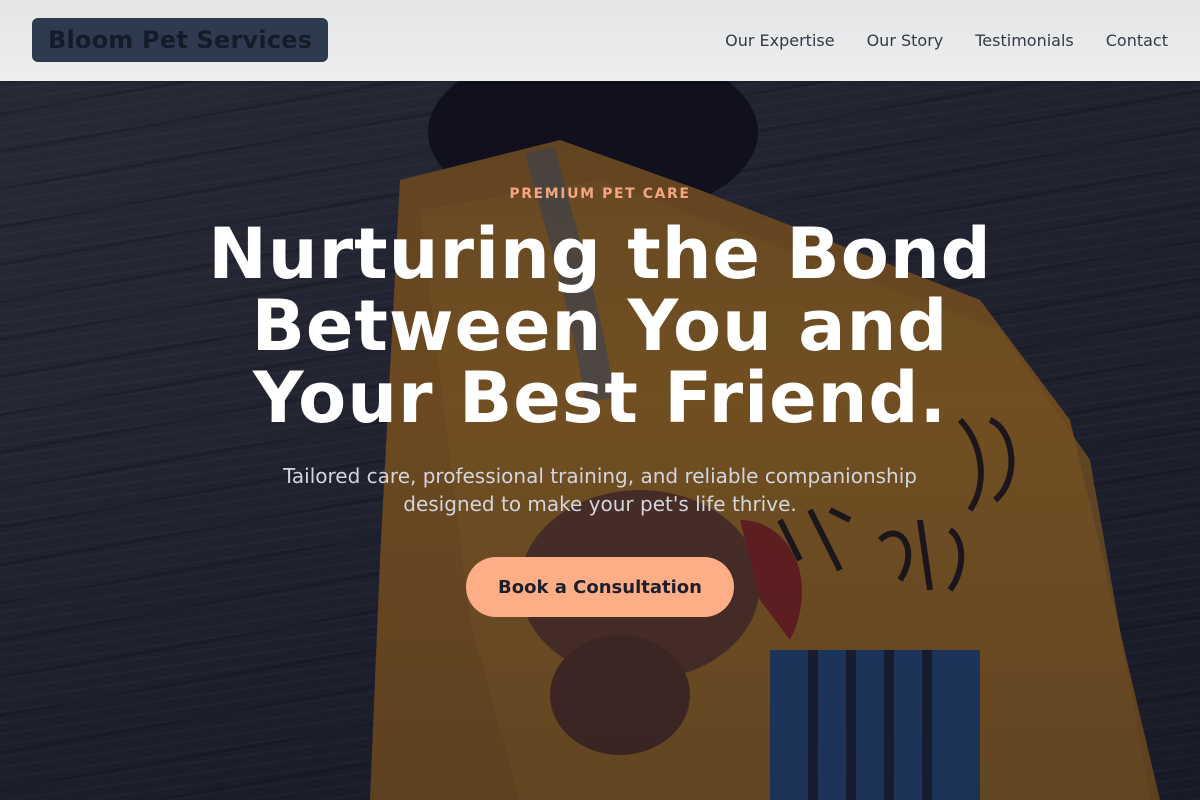  Describe the element at coordinates (180, 40) in the screenshot. I see `brand-logo: Bloom Pet Services` at that location.